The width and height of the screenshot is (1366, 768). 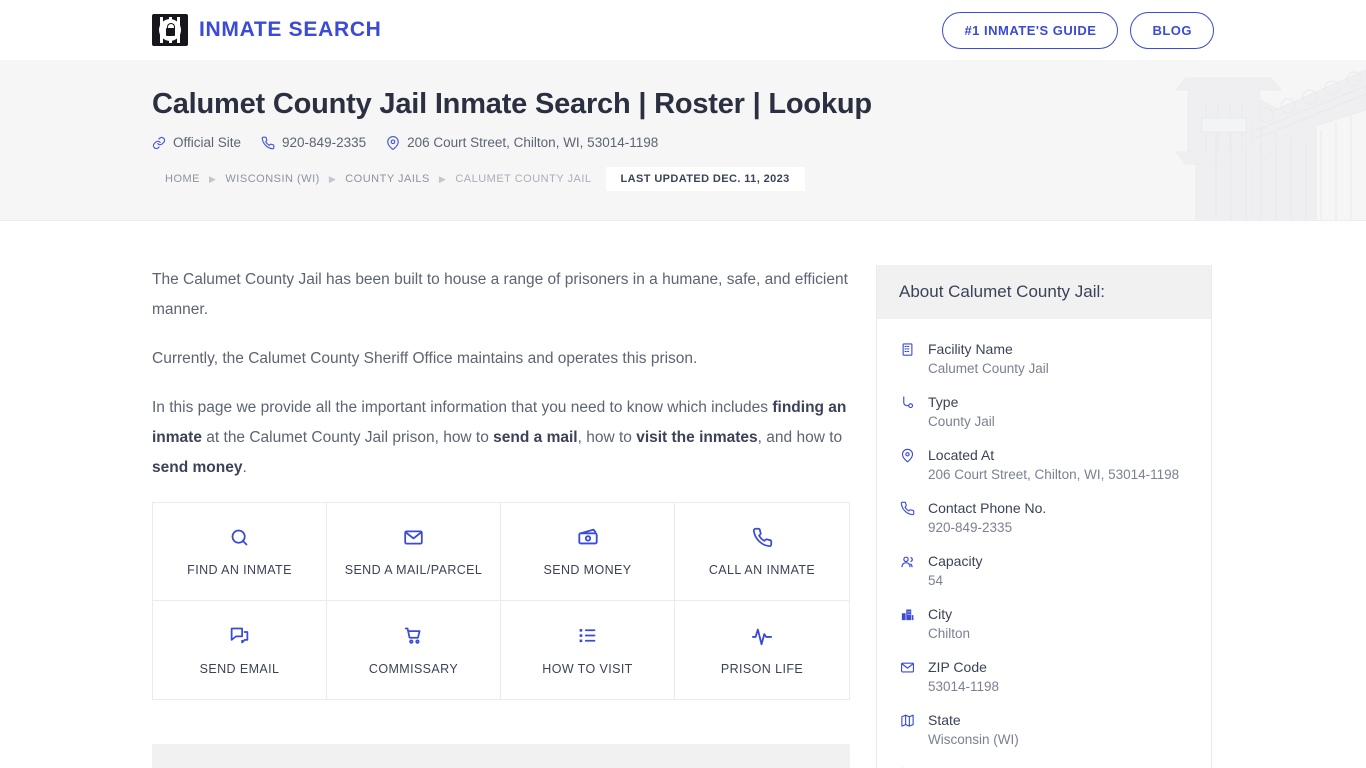 What do you see at coordinates (957, 667) in the screenshot?
I see `info-label: ZIP Code` at bounding box center [957, 667].